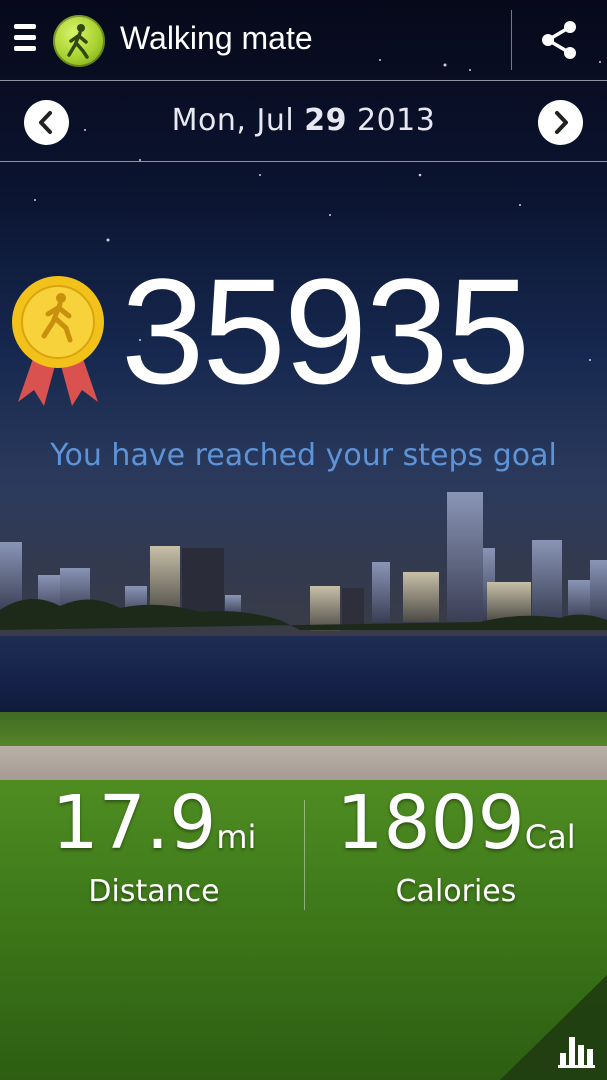 This screenshot has width=607, height=1080. What do you see at coordinates (456, 891) in the screenshot?
I see `calories-label: Calories` at bounding box center [456, 891].